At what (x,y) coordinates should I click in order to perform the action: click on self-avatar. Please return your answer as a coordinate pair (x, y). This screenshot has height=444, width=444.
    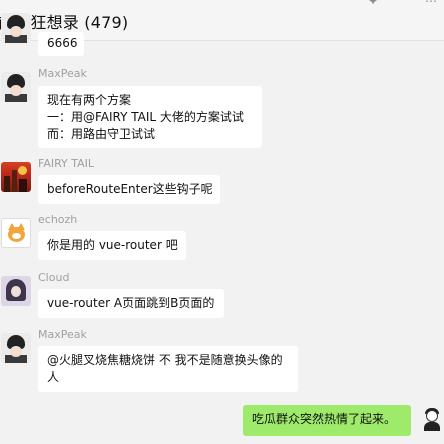
    Looking at the image, I should click on (431, 419).